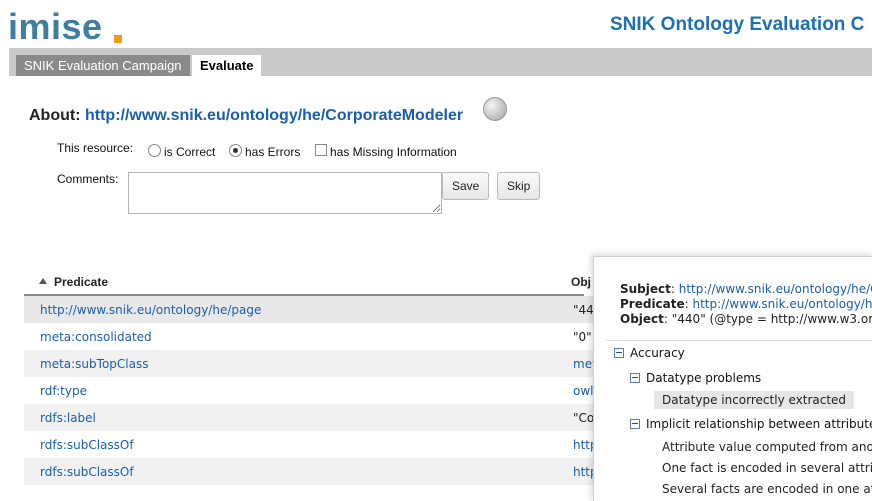 This screenshot has height=501, width=872. Describe the element at coordinates (495, 109) in the screenshot. I see `wikipedia-globe-icon` at that location.